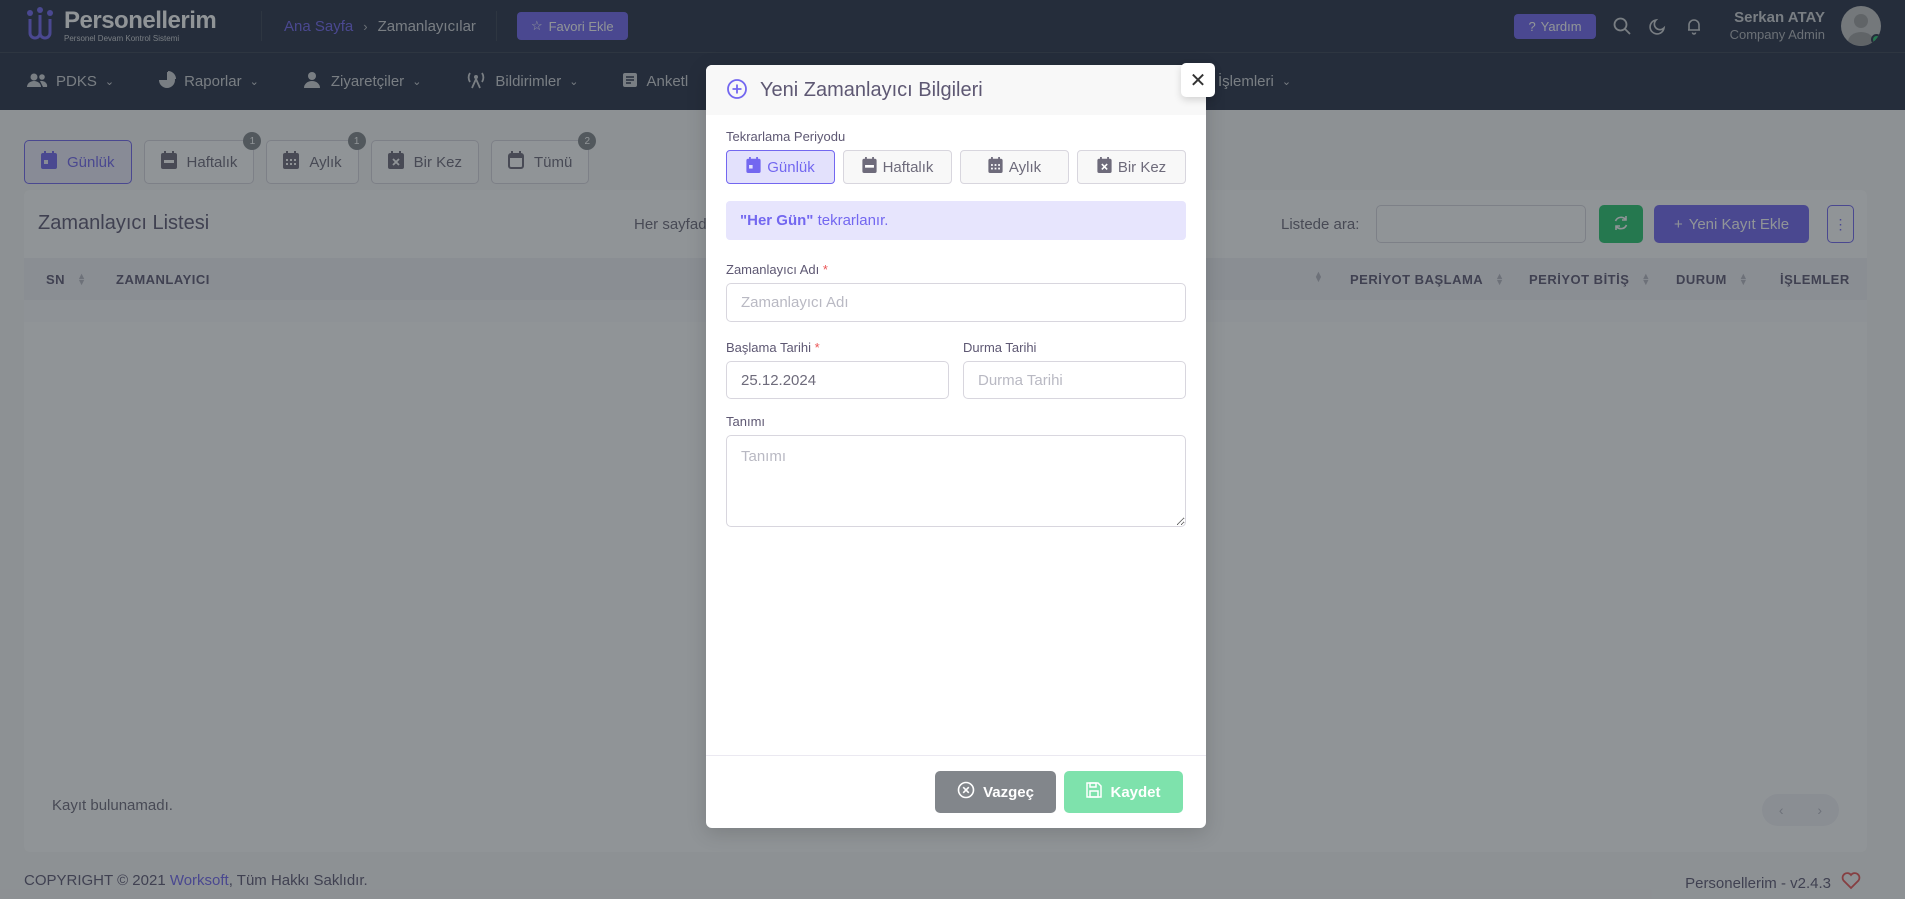 The image size is (1905, 899). What do you see at coordinates (995, 167) in the screenshot?
I see `calendar-month-icon` at bounding box center [995, 167].